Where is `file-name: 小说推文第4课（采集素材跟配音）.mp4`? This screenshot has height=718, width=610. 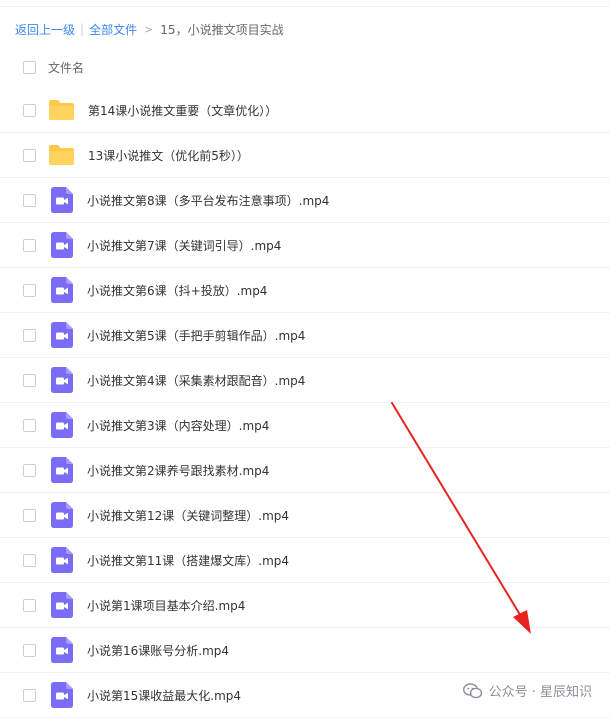 file-name: 小说推文第4课（采集素材跟配音）.mp4 is located at coordinates (196, 380).